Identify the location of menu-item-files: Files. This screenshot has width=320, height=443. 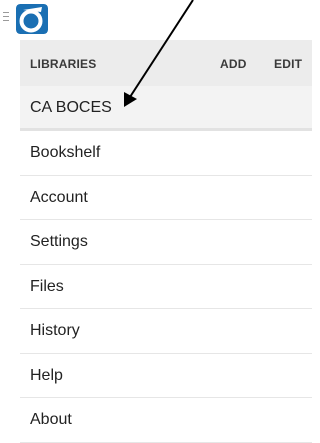
(166, 286).